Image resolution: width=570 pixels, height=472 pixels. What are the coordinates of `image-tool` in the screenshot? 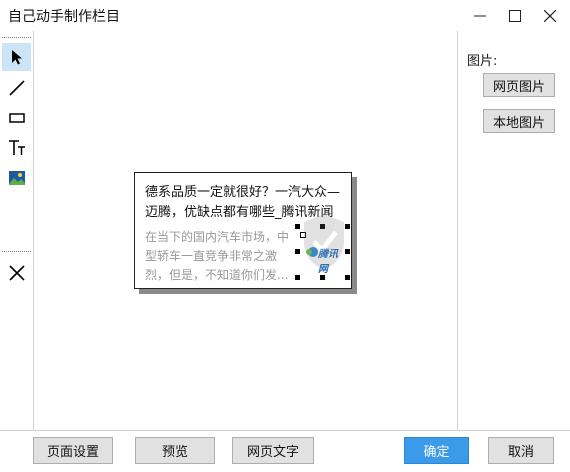 It's located at (16, 178).